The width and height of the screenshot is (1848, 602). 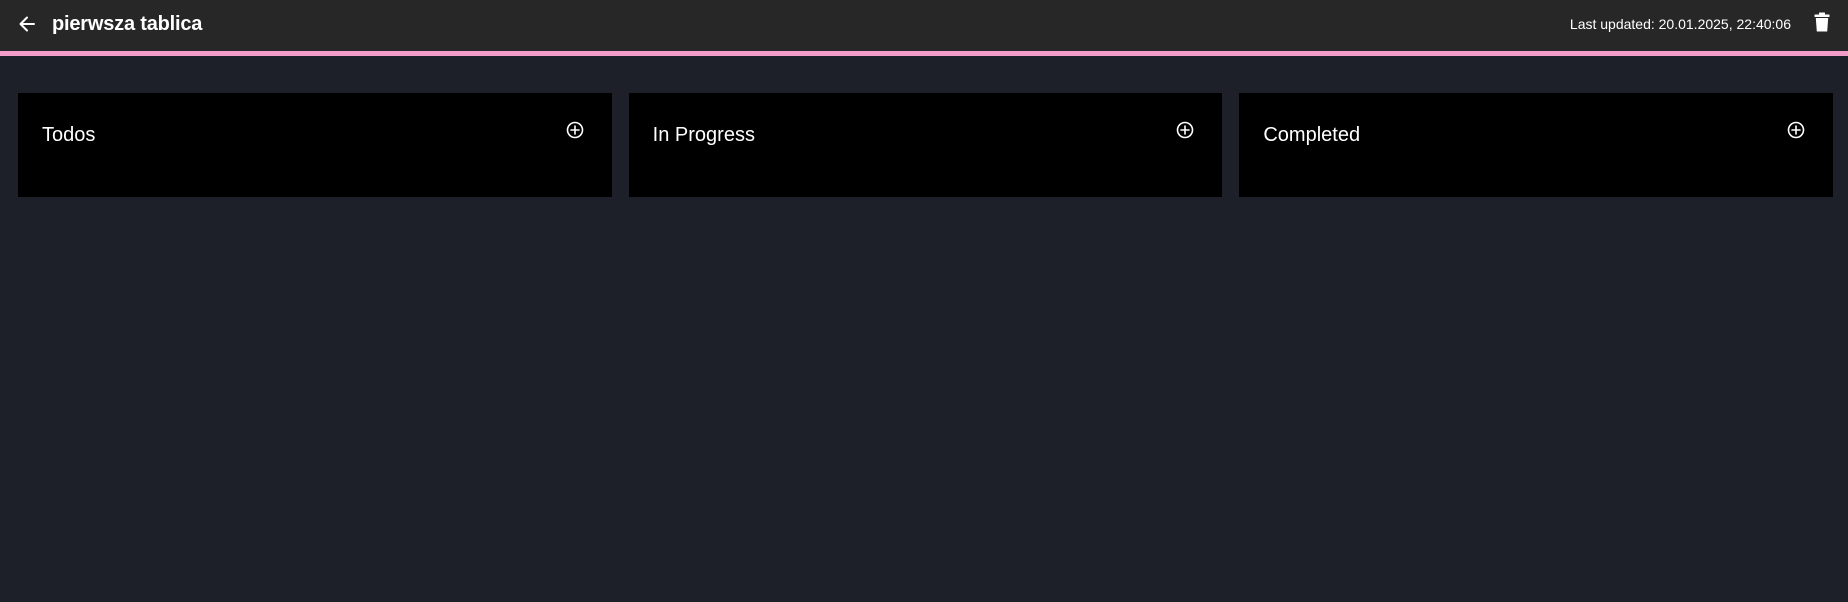 I want to click on arrow-left-icon, so click(x=27, y=26).